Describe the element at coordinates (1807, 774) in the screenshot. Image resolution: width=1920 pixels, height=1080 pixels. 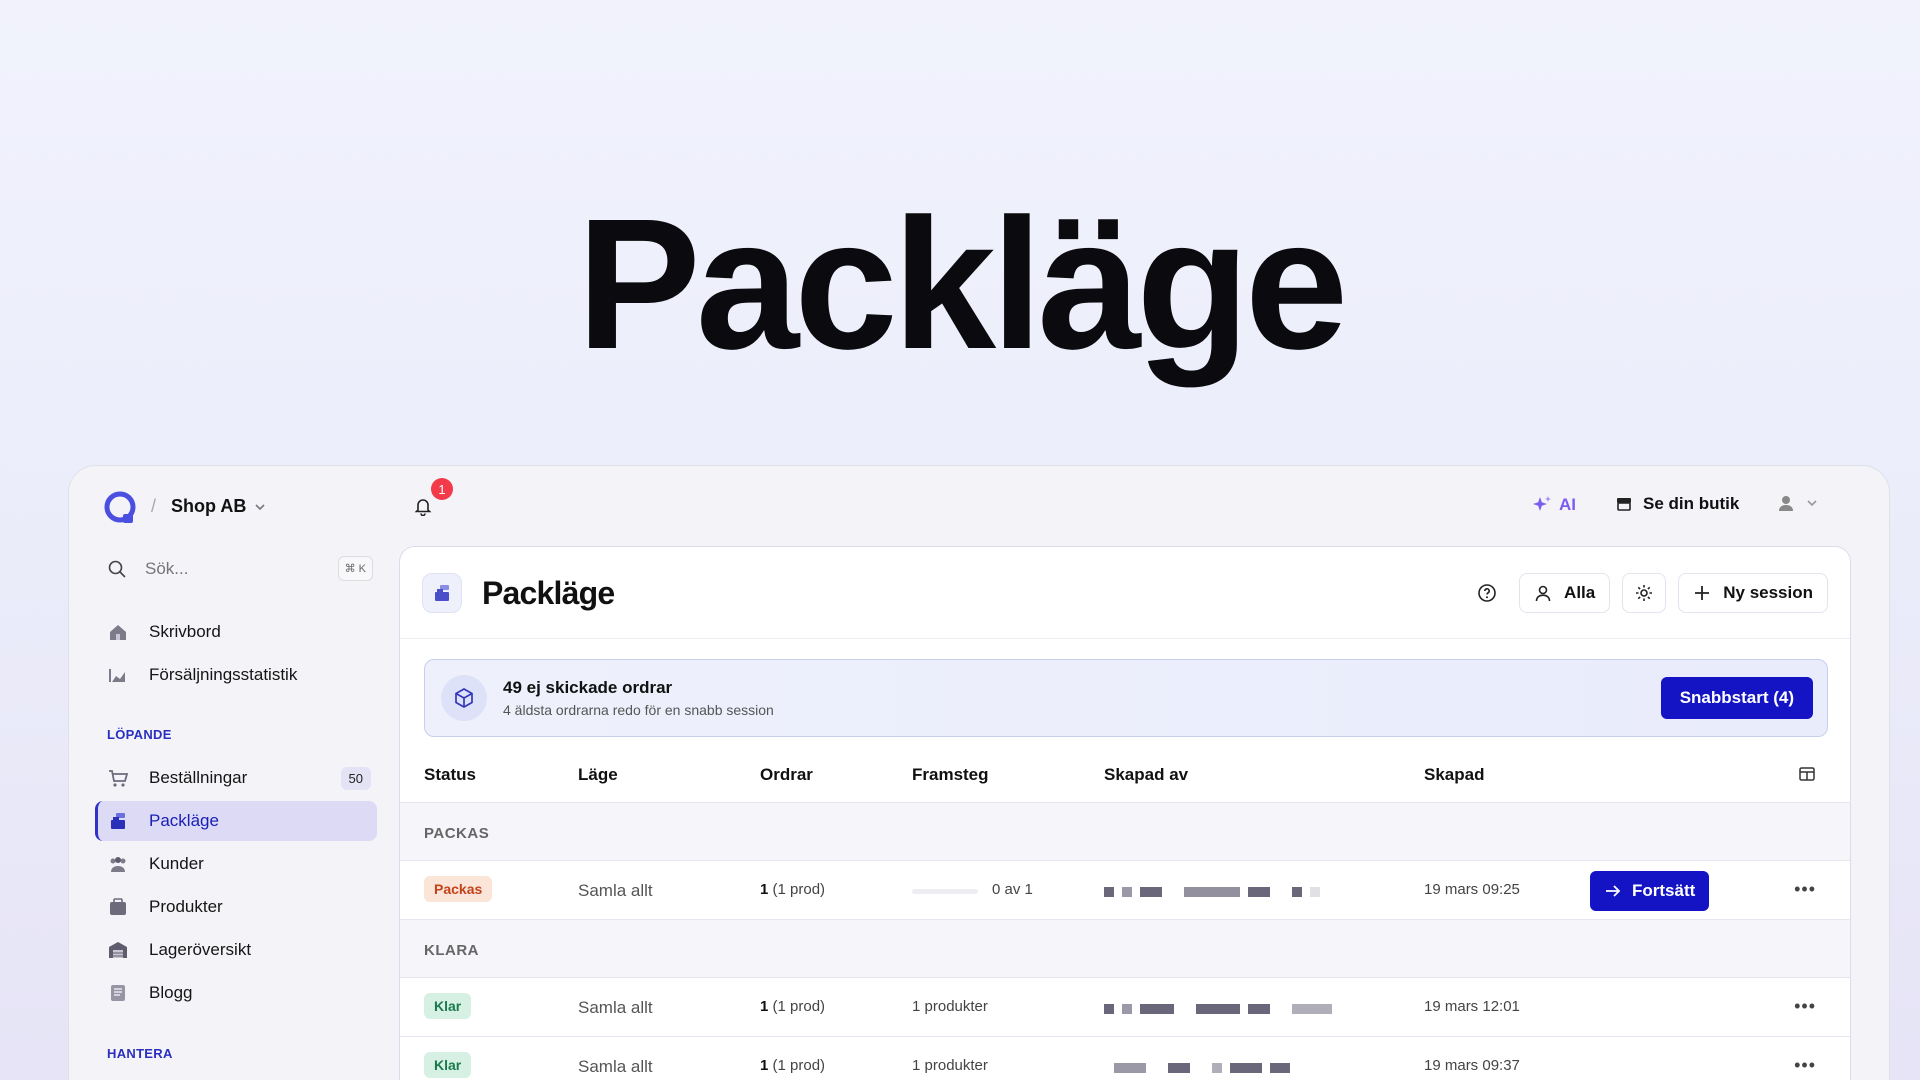
I see `columns-icon` at that location.